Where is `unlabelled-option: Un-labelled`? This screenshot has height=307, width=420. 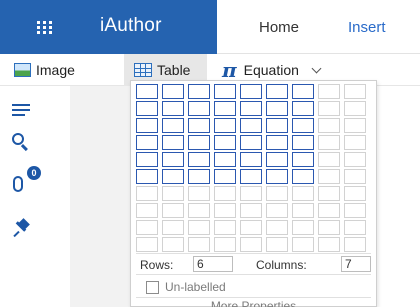
unlabelled-option: Un-labelled is located at coordinates (186, 287).